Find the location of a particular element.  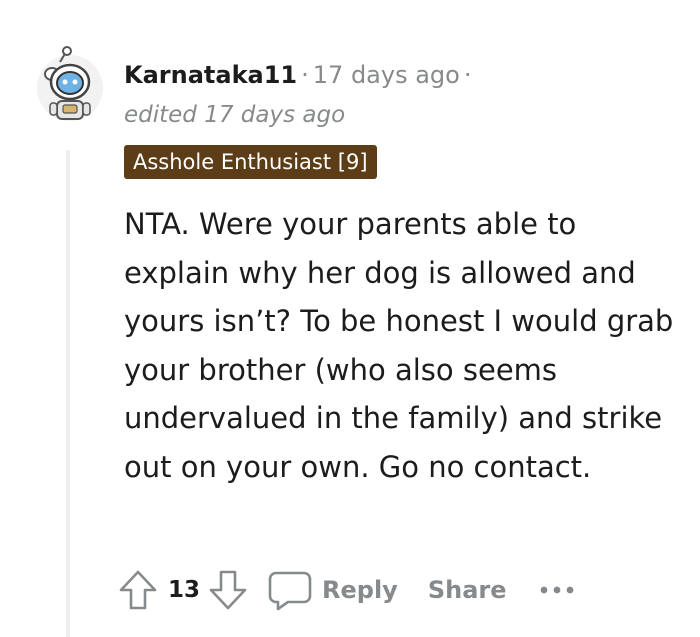

upvote-button is located at coordinates (138, 590).